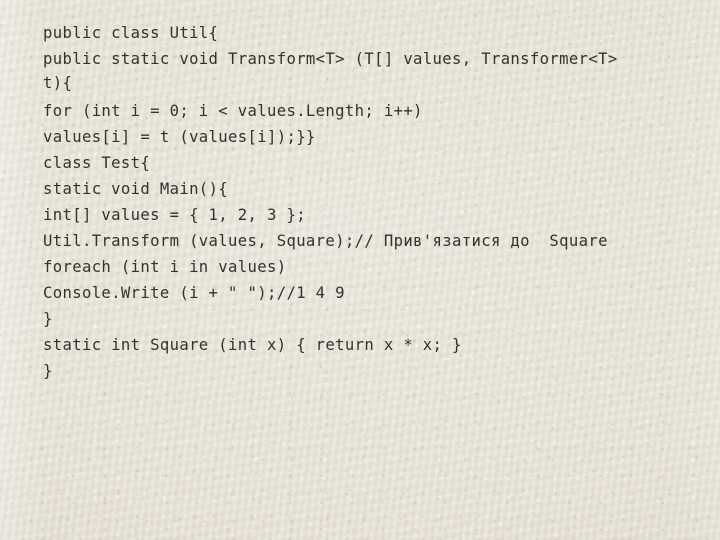 The height and width of the screenshot is (540, 720). What do you see at coordinates (131, 33) in the screenshot?
I see `code-line-1: public class Util{` at bounding box center [131, 33].